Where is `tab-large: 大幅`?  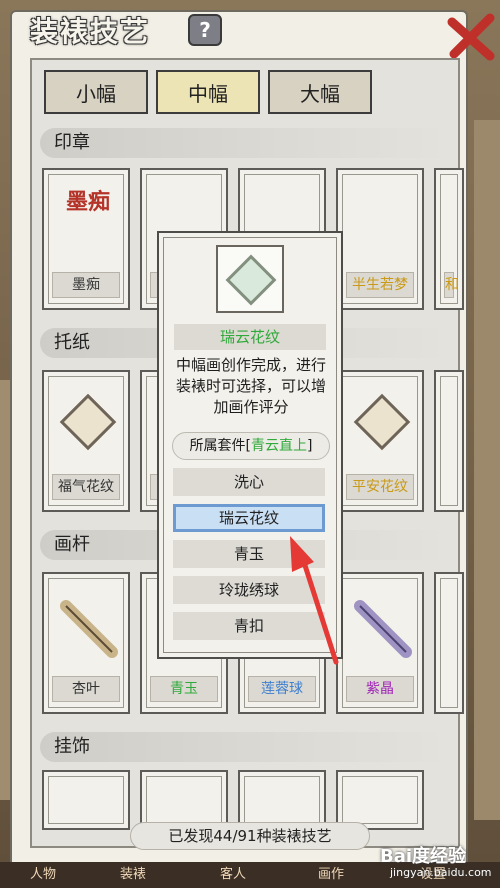 tab-large: 大幅 is located at coordinates (320, 92).